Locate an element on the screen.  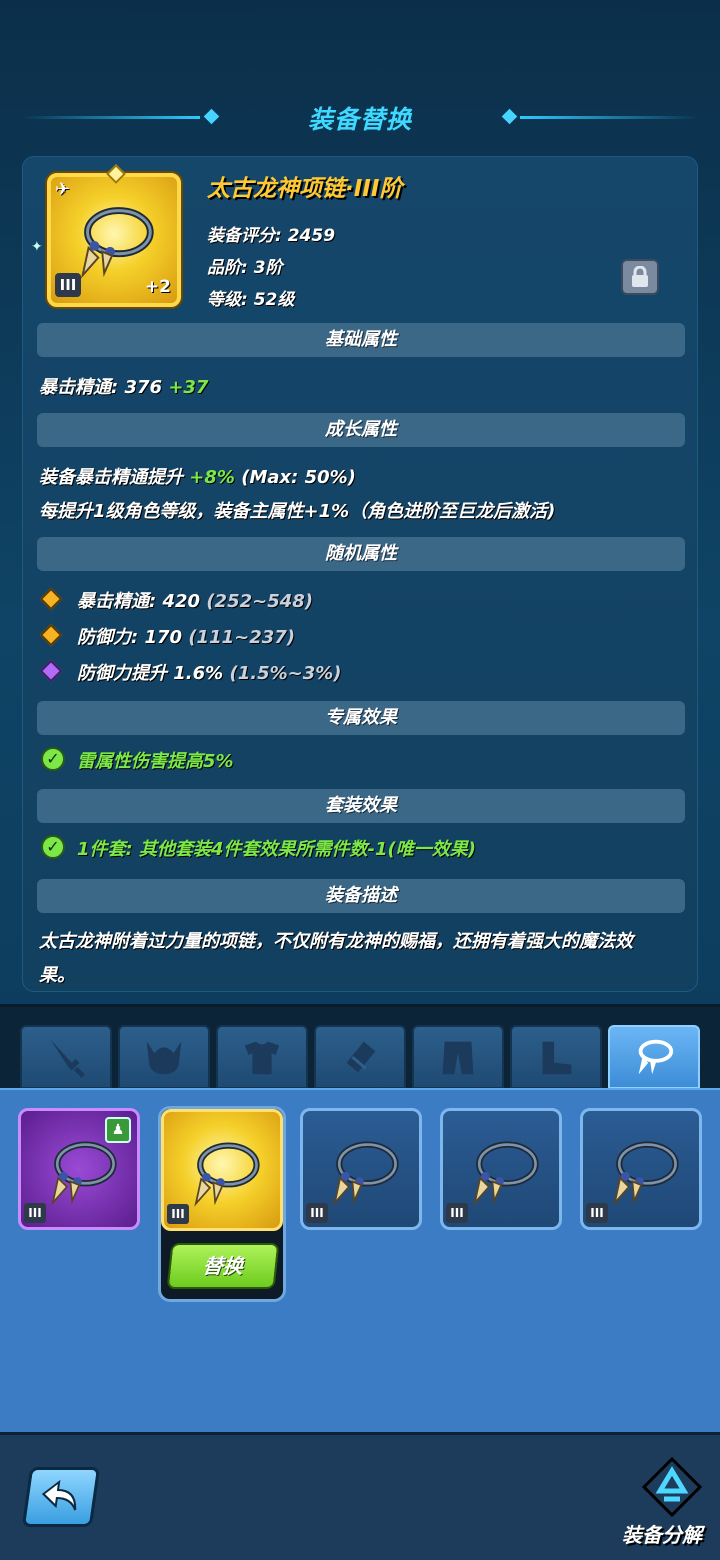
tier-badge: III is located at coordinates (68, 285).